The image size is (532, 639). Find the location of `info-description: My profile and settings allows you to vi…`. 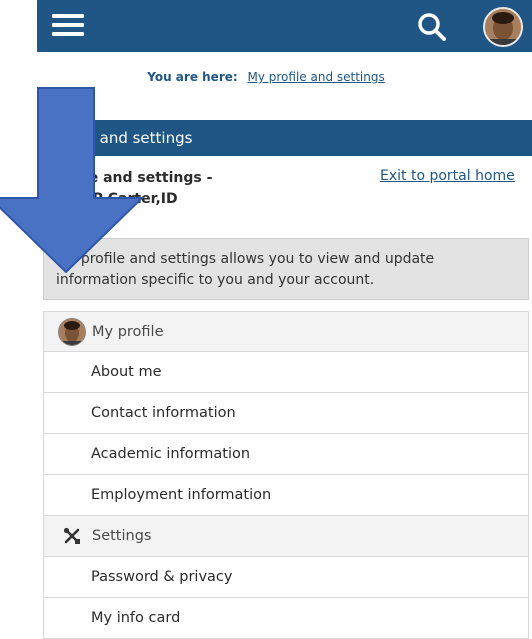

info-description: My profile and settings allows you to vi… is located at coordinates (286, 269).